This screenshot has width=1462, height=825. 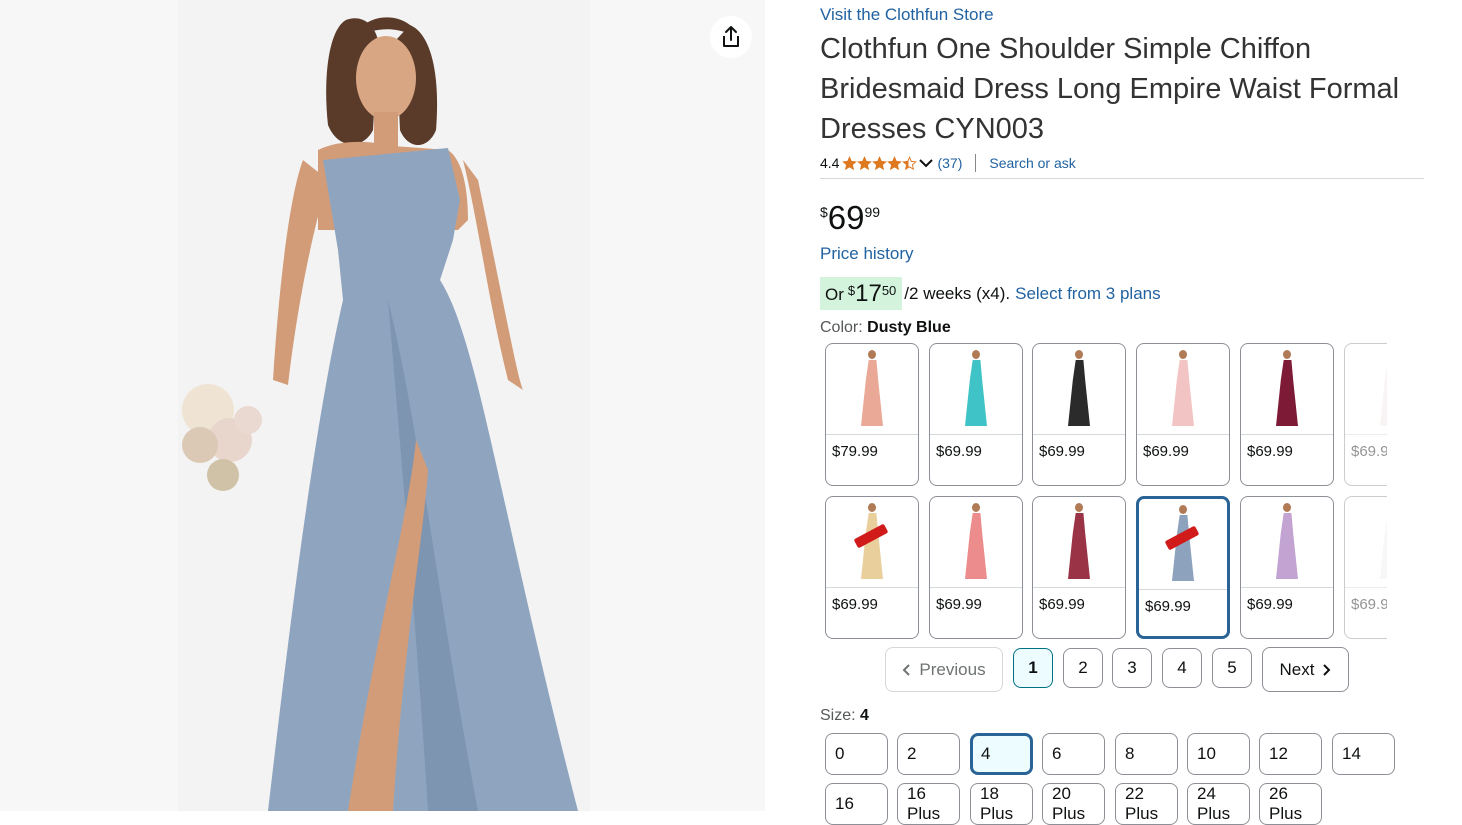 I want to click on size-option: 14, so click(x=1363, y=754).